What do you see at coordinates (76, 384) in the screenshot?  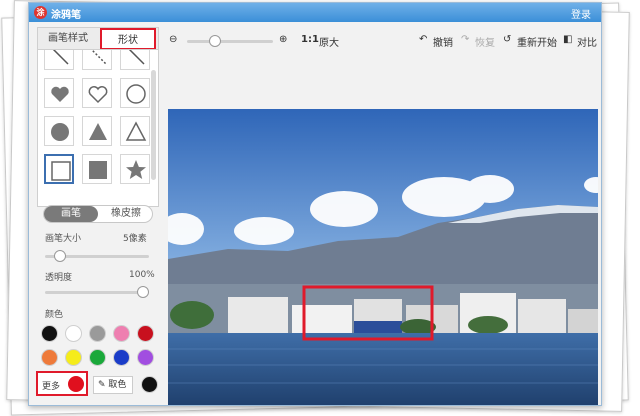 I see `current-color-indicator` at bounding box center [76, 384].